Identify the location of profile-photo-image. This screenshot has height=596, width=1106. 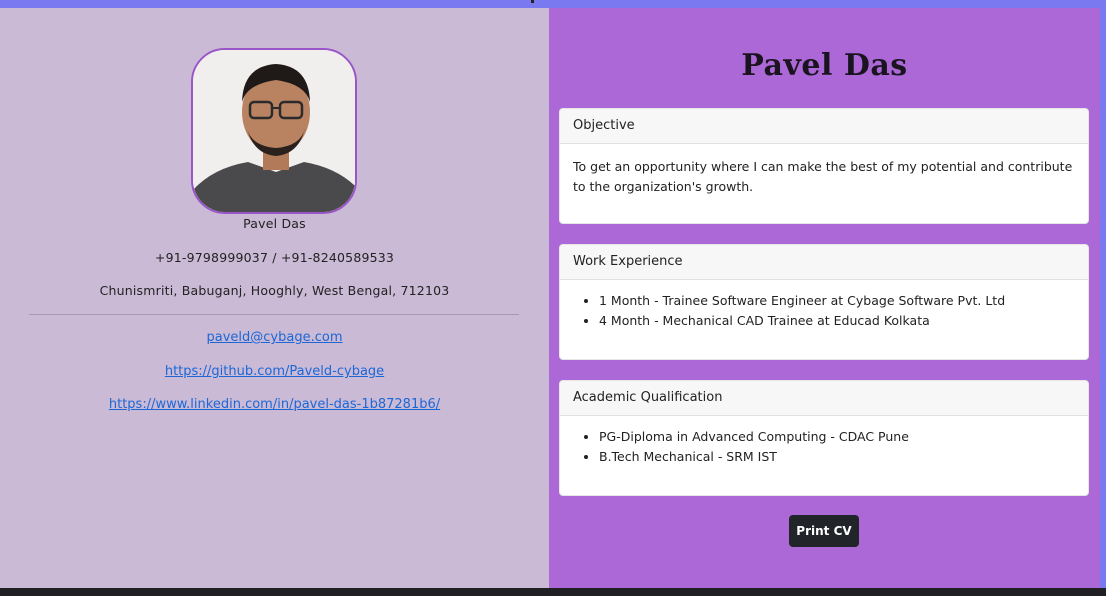
(274, 131).